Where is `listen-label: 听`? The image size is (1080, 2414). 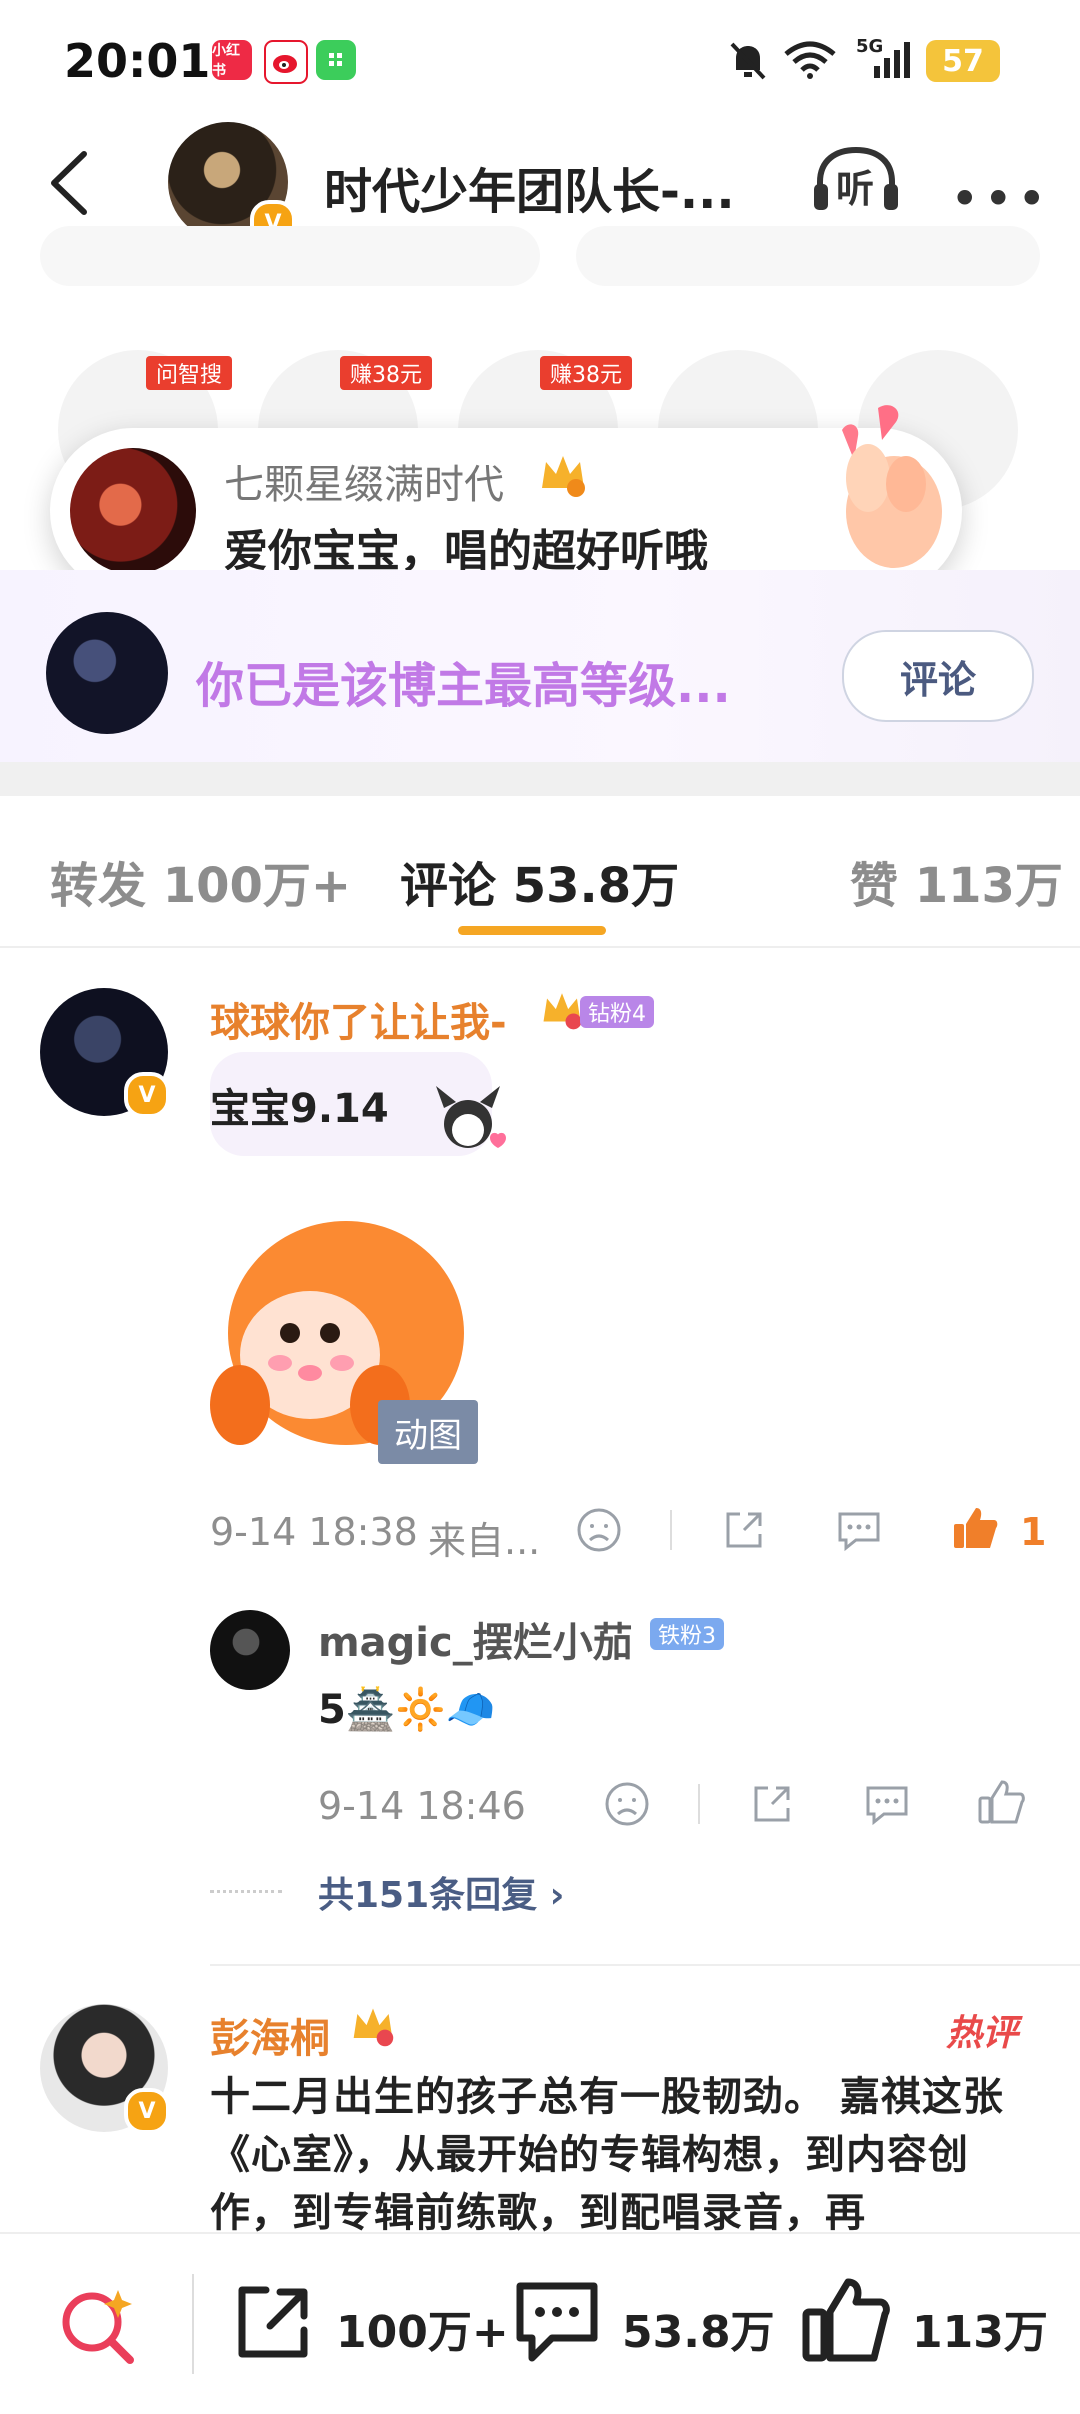 listen-label: 听 is located at coordinates (855, 189).